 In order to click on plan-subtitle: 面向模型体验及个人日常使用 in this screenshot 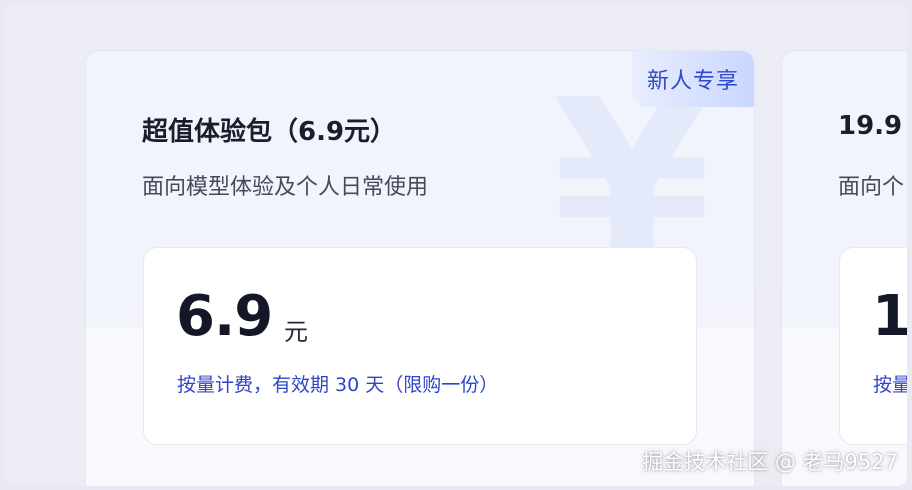, I will do `click(285, 187)`.